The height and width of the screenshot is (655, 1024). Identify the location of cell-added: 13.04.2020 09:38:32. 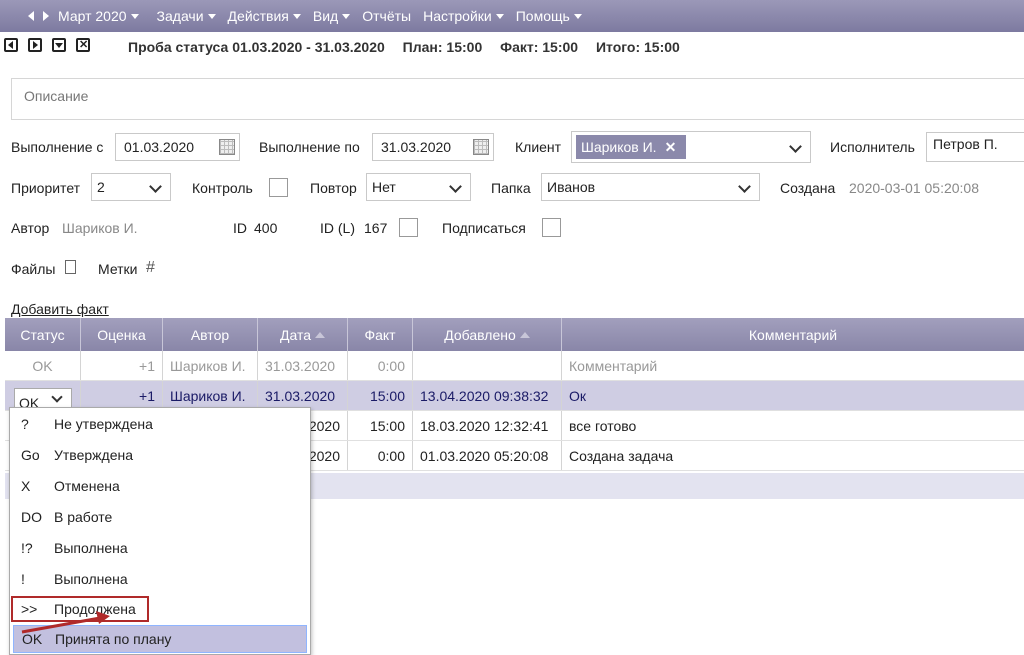
(487, 395).